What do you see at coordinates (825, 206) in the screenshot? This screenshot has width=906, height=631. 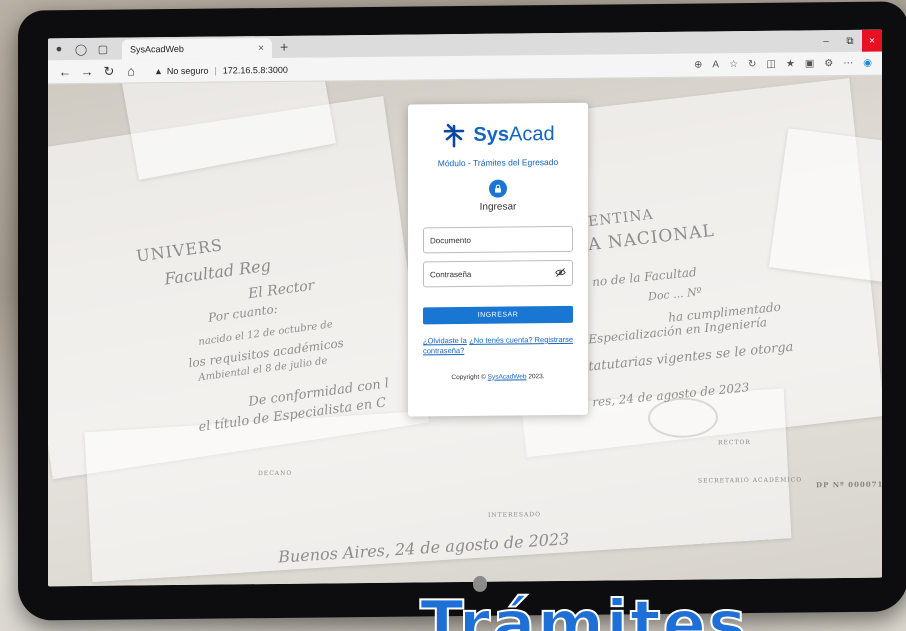 I see `paper-right-edge` at bounding box center [825, 206].